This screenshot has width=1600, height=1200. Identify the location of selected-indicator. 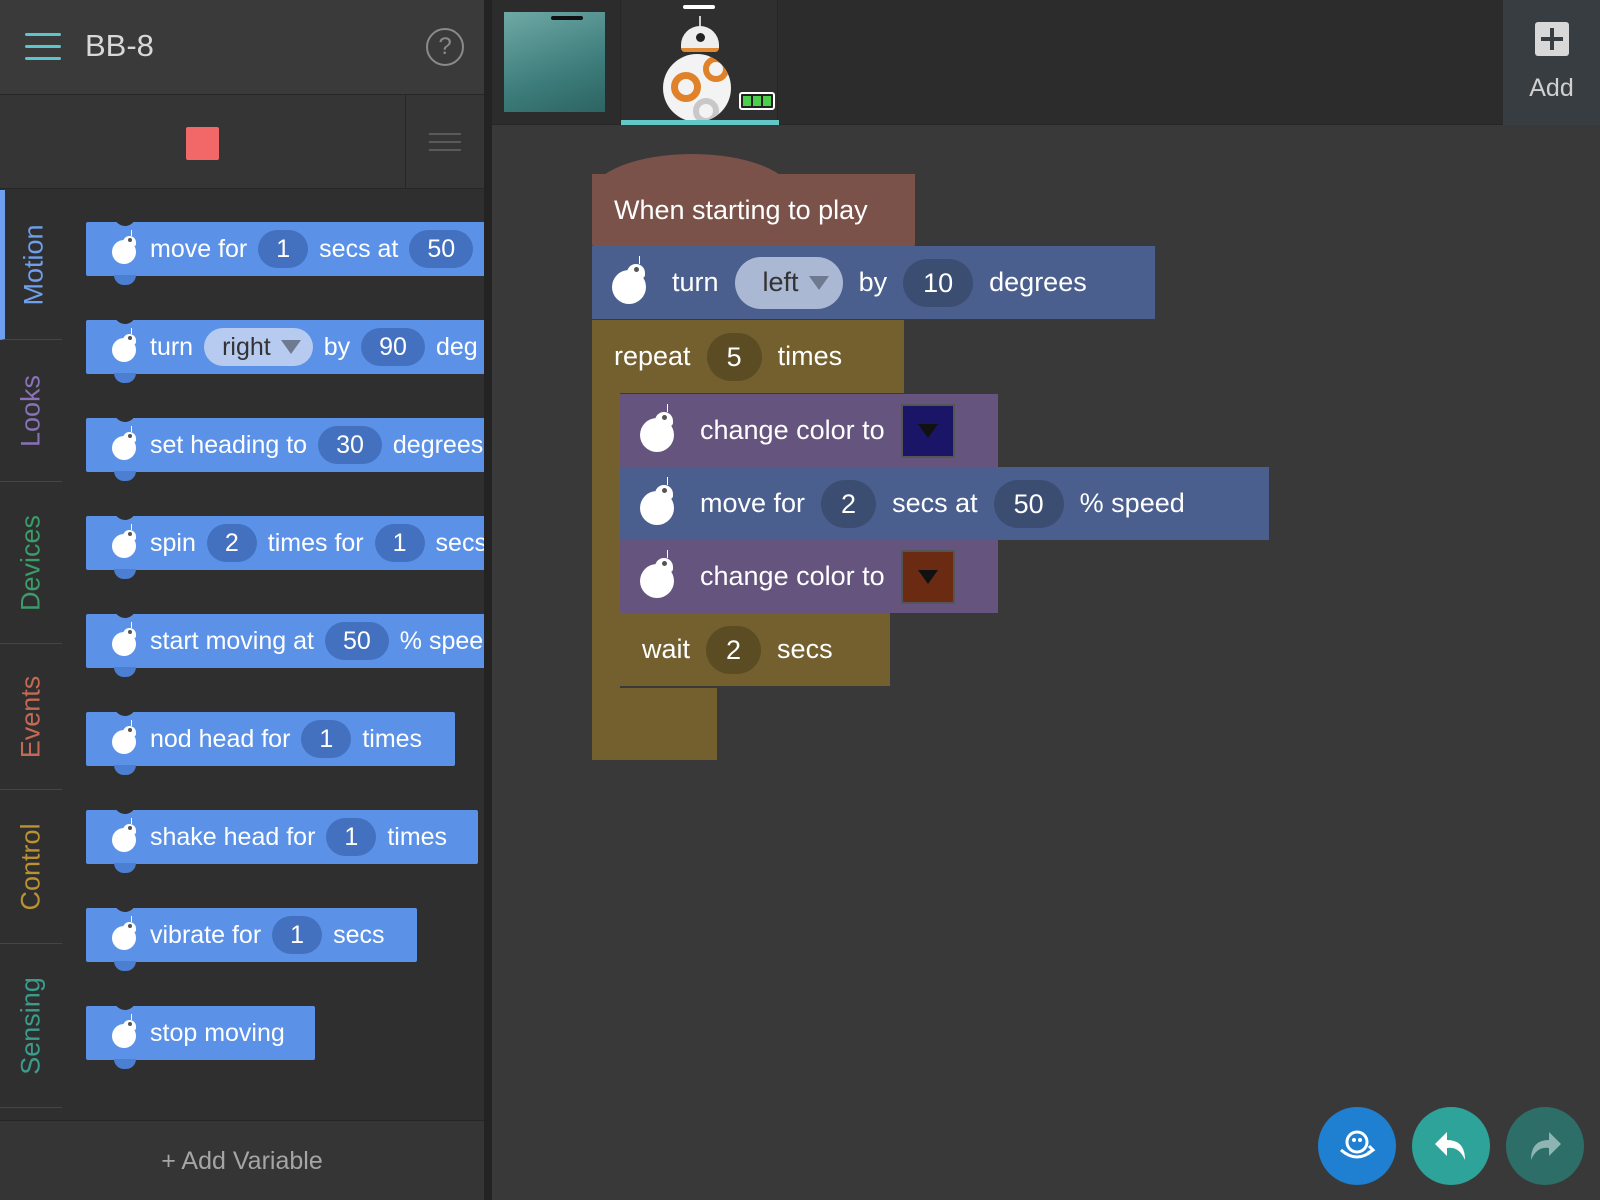
(700, 122).